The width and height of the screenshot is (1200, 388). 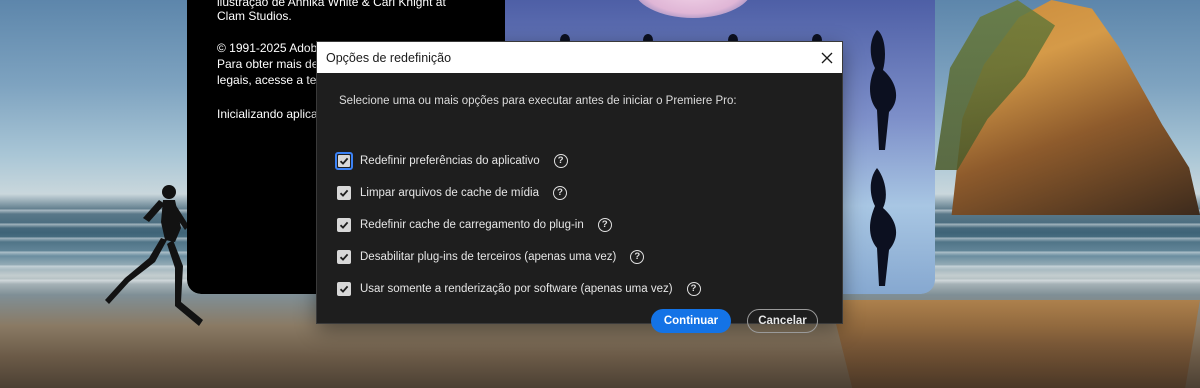 What do you see at coordinates (273, 64) in the screenshot?
I see `splash-legal-line: Para obter mais deta` at bounding box center [273, 64].